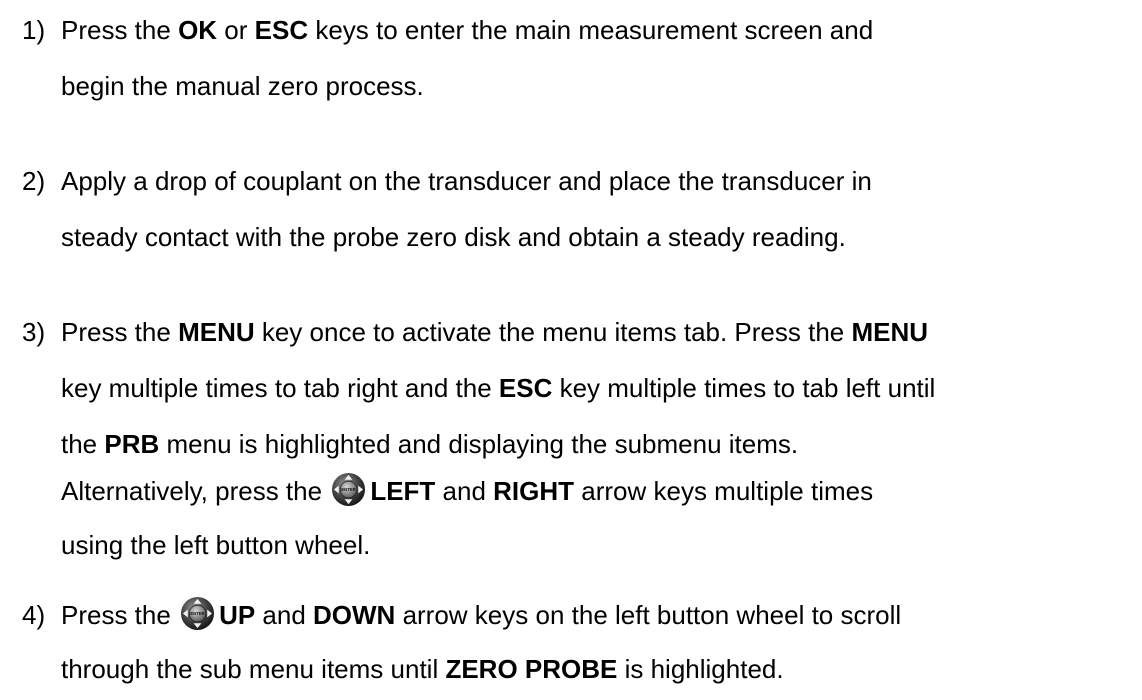  What do you see at coordinates (34, 615) in the screenshot?
I see `step-number: 4)` at bounding box center [34, 615].